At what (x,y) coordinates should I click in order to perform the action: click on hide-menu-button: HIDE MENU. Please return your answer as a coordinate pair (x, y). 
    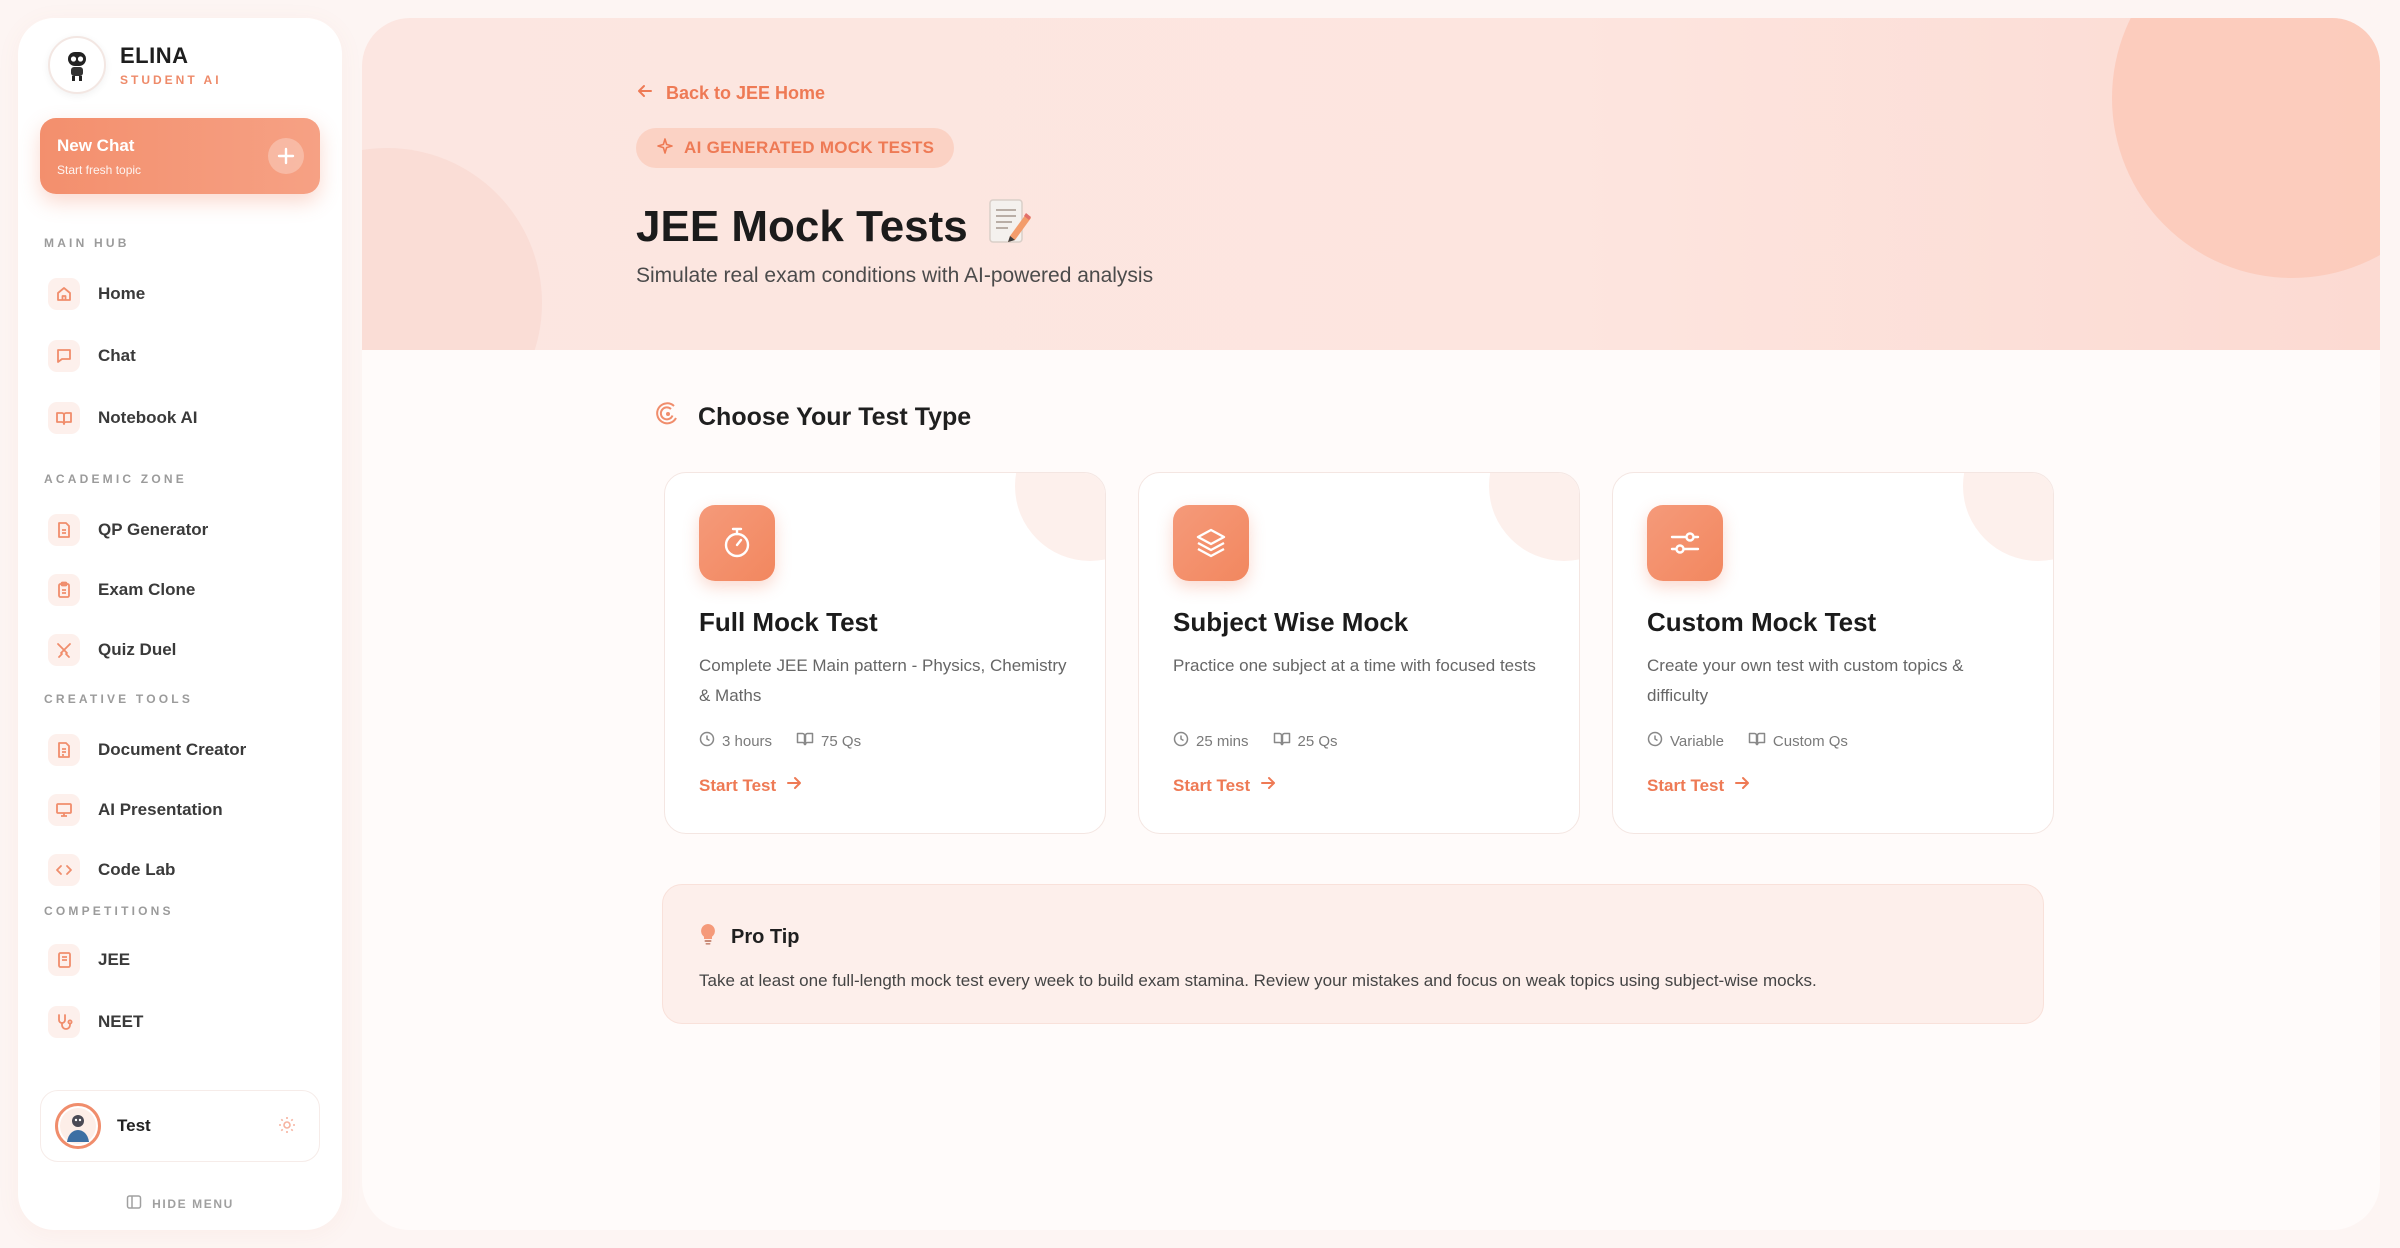
    Looking at the image, I should click on (180, 1203).